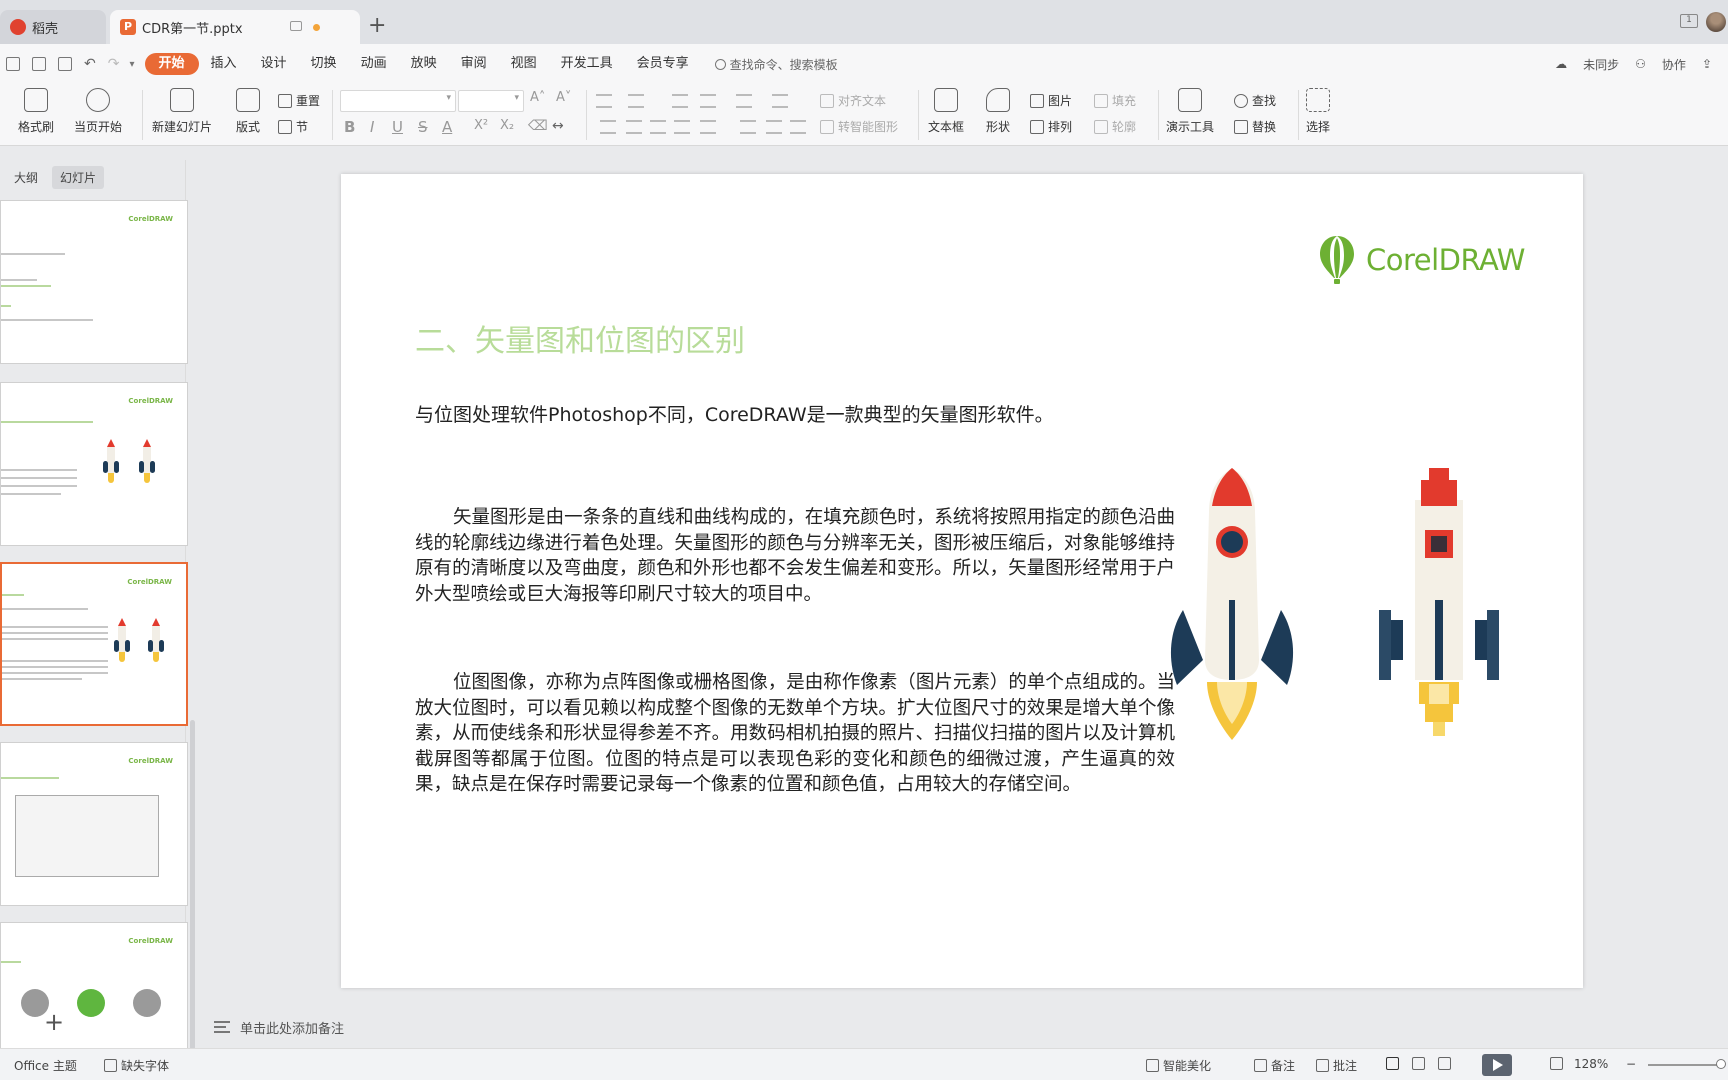  Describe the element at coordinates (136, 1065) in the screenshot. I see `missing-fonts-button: 缺失字体` at that location.